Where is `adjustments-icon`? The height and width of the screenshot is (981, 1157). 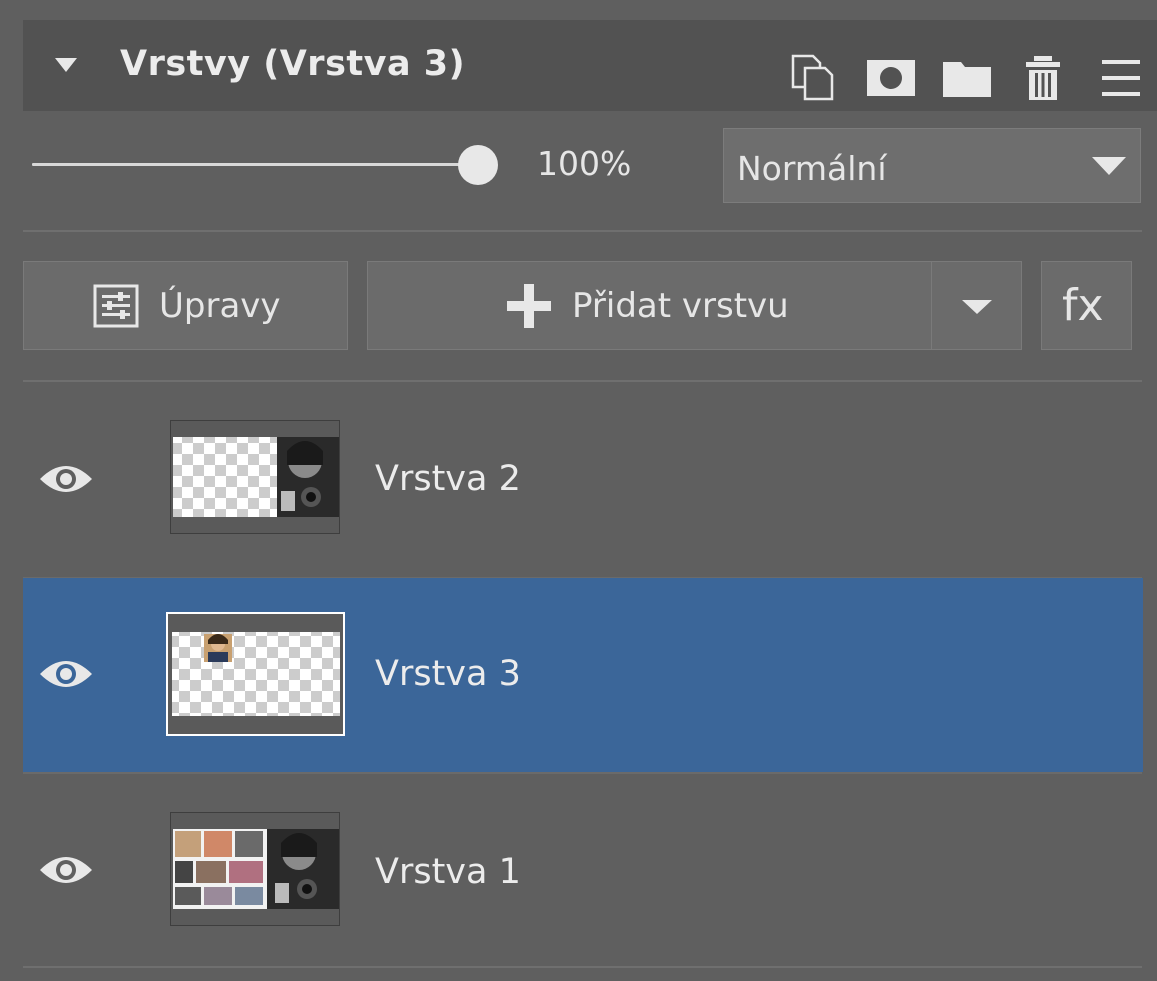 adjustments-icon is located at coordinates (116, 306).